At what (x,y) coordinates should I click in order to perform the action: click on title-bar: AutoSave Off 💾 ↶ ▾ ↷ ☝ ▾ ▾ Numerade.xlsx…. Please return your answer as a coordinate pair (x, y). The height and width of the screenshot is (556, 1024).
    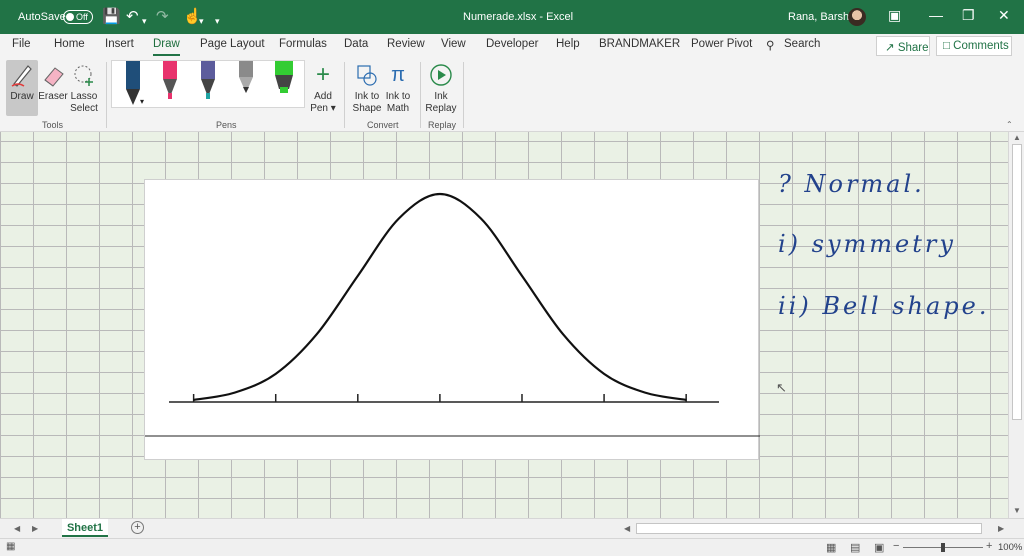
    Looking at the image, I should click on (512, 17).